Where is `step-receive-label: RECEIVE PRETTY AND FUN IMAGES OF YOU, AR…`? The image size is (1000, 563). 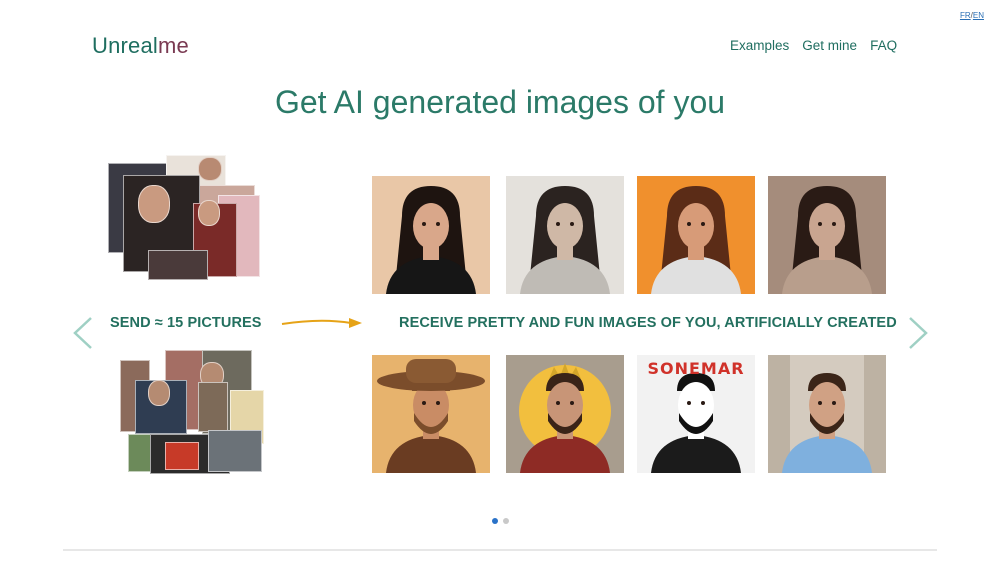
step-receive-label: RECEIVE PRETTY AND FUN IMAGES OF YOU, AR… is located at coordinates (648, 323).